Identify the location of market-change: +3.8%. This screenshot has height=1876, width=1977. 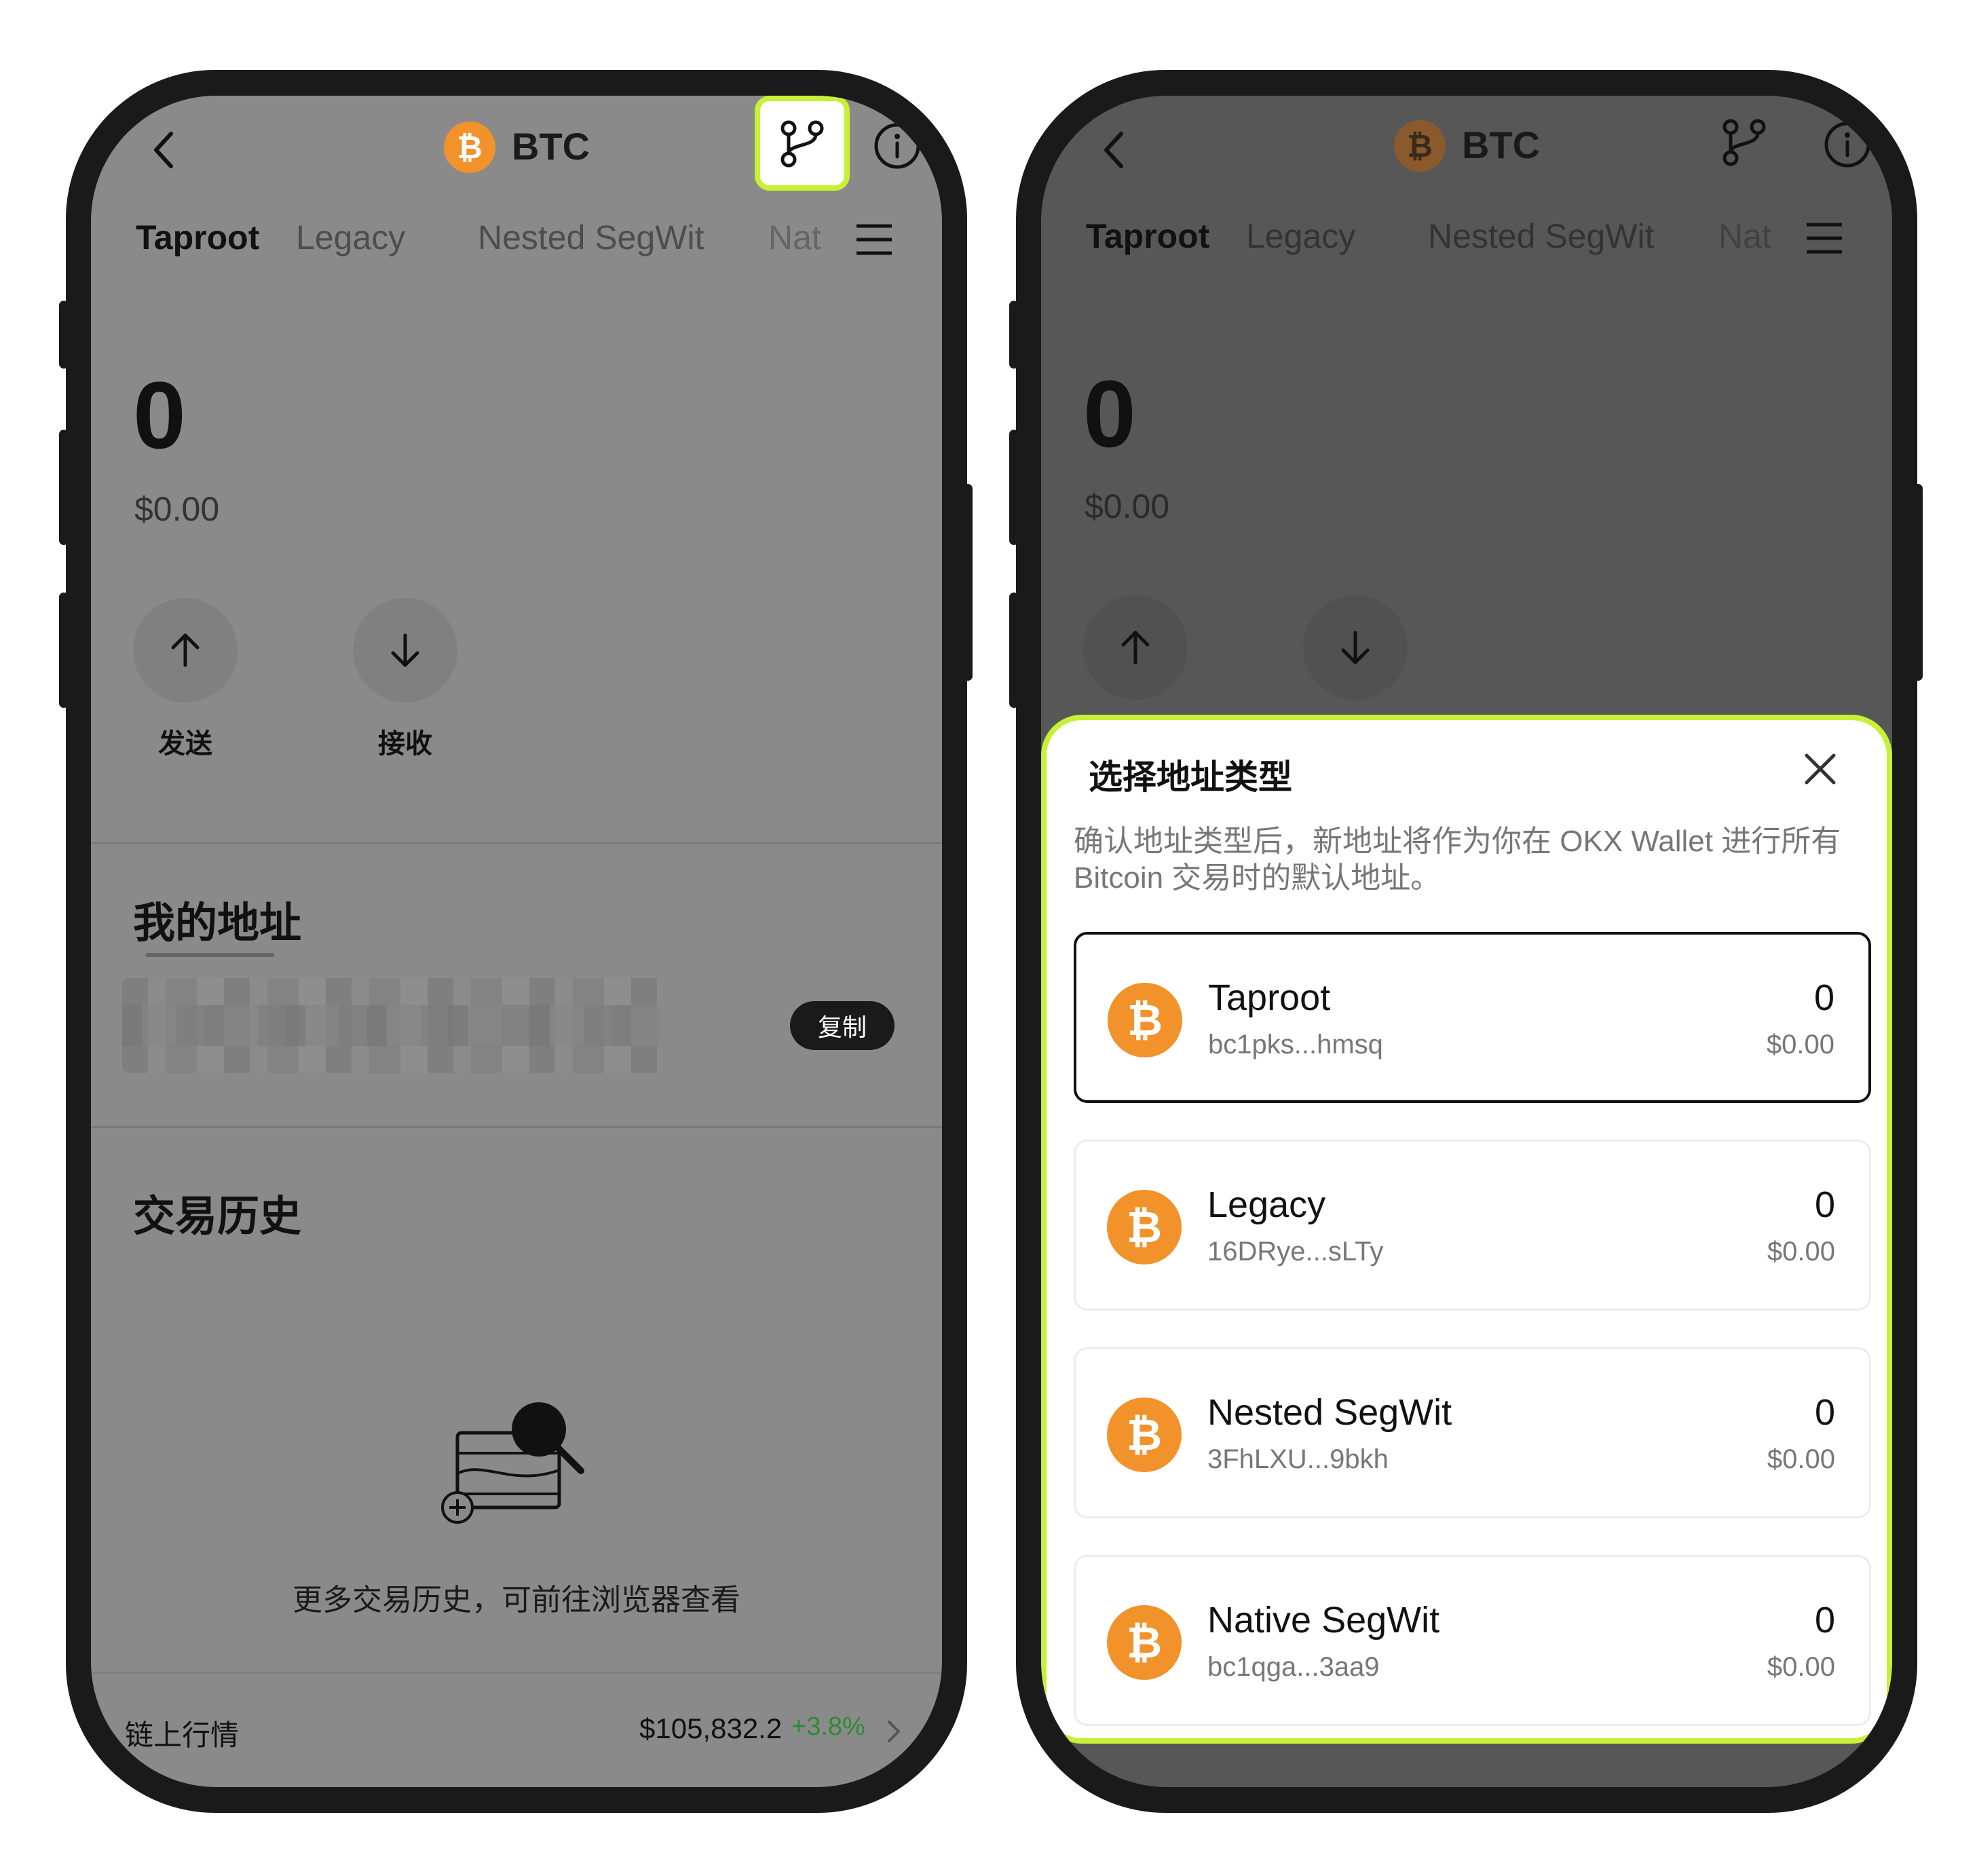
(828, 1726).